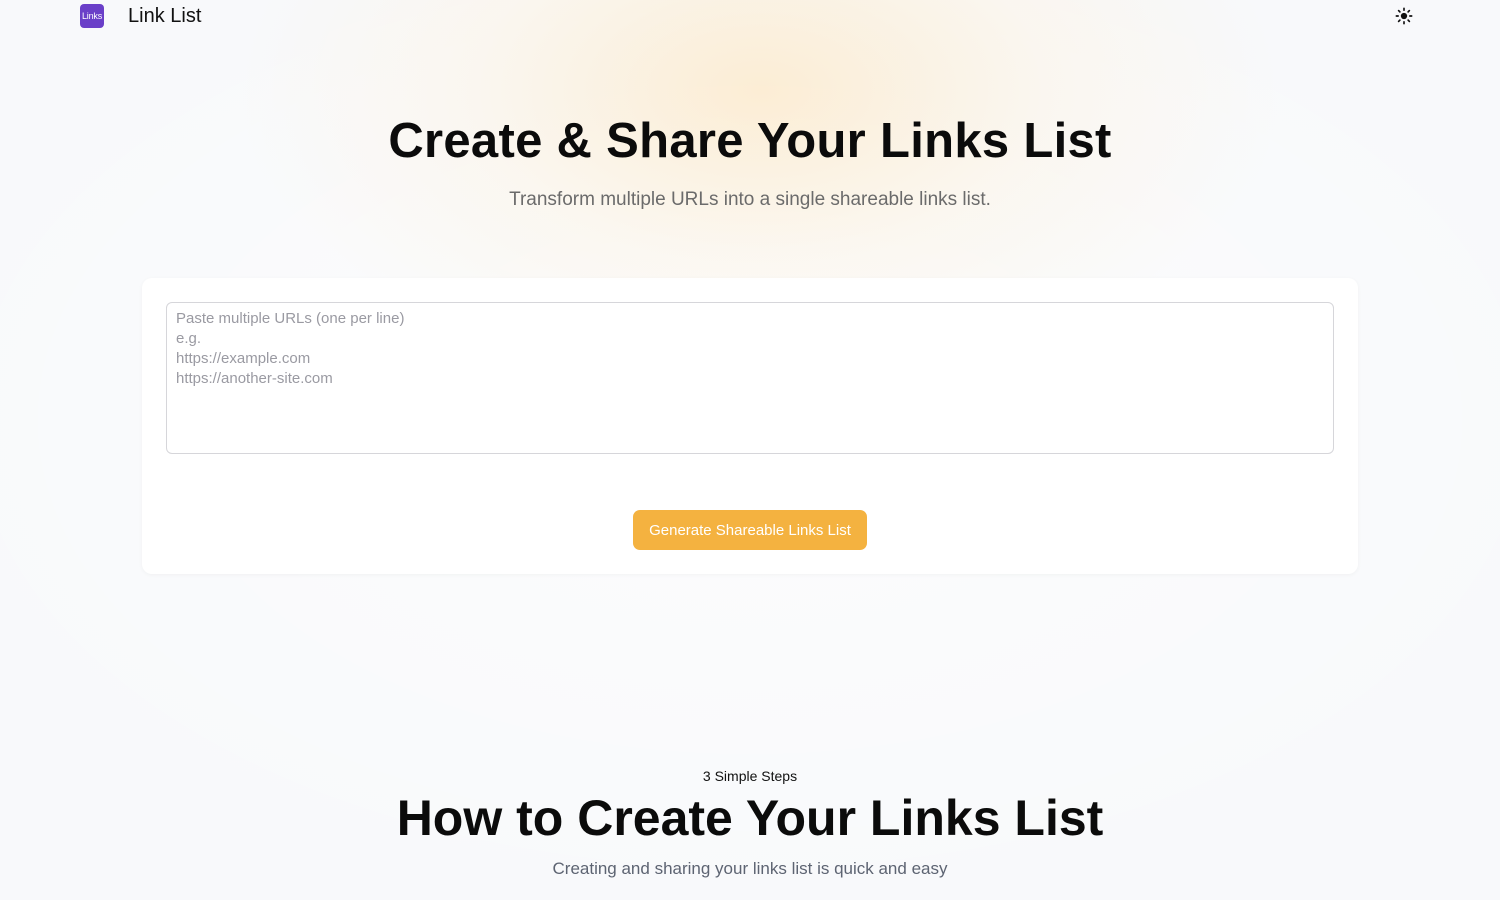  What do you see at coordinates (750, 378) in the screenshot?
I see `urls-textarea` at bounding box center [750, 378].